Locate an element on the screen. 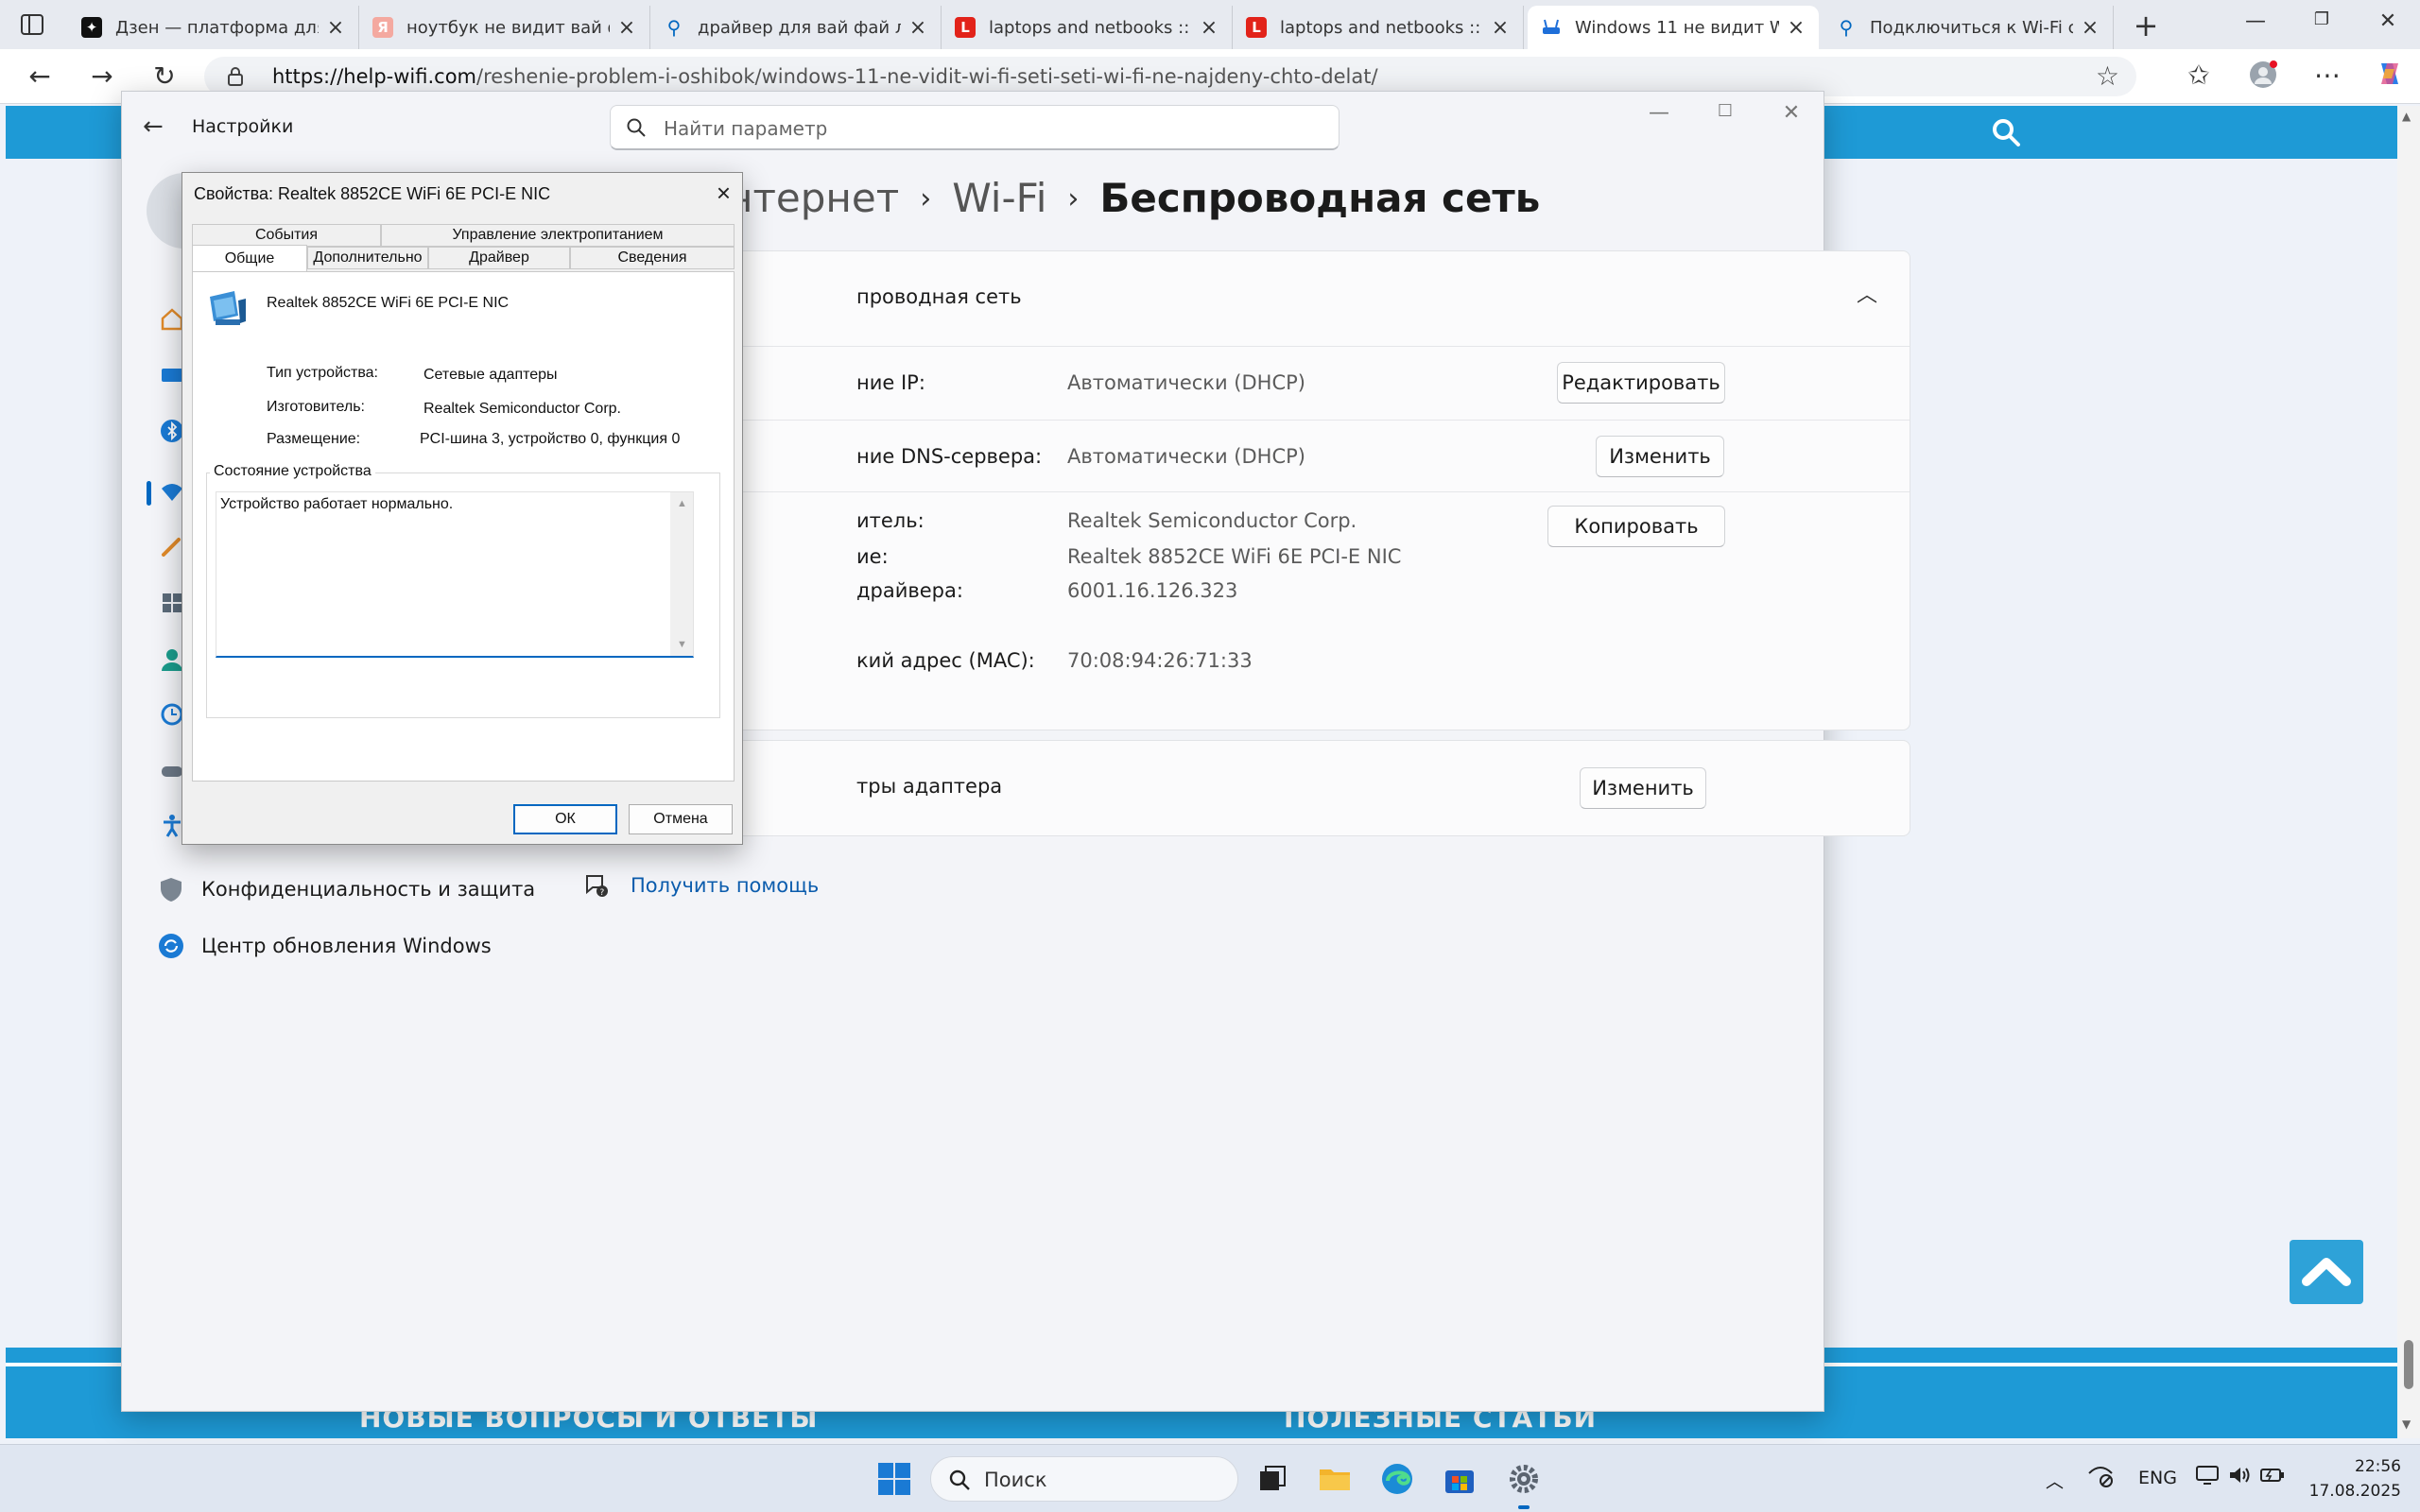 The image size is (2420, 1512). start-button is located at coordinates (894, 1479).